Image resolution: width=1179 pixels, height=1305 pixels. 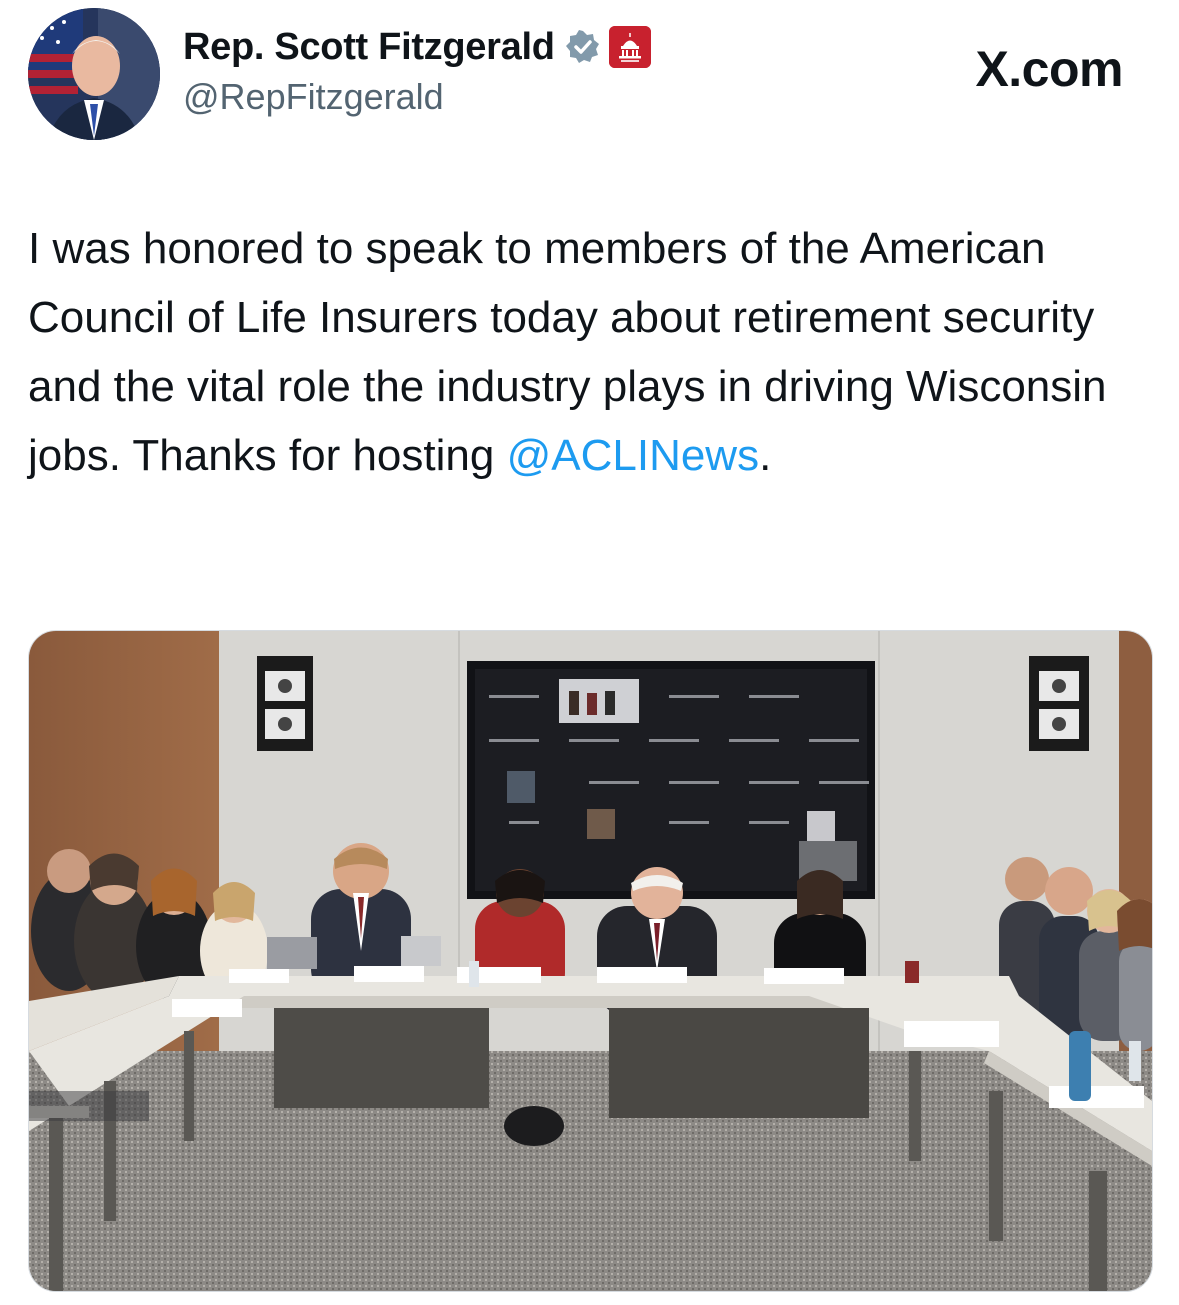 I want to click on author-handle: @RepFitzgerald, so click(x=313, y=97).